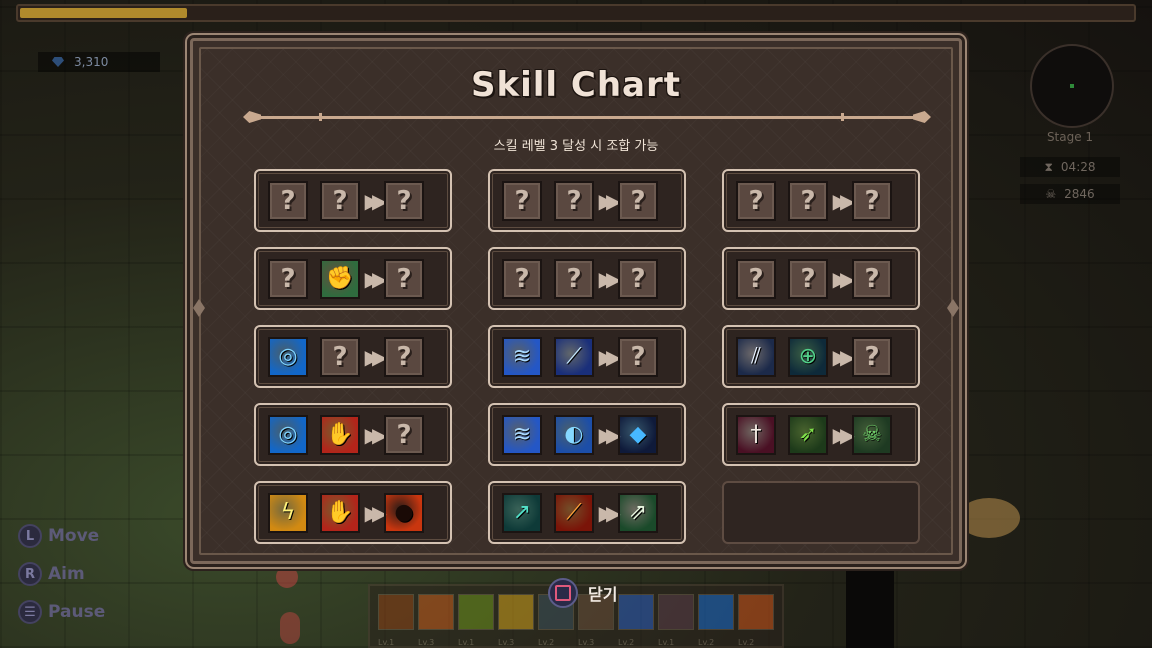  I want to click on divider-tick, so click(842, 117).